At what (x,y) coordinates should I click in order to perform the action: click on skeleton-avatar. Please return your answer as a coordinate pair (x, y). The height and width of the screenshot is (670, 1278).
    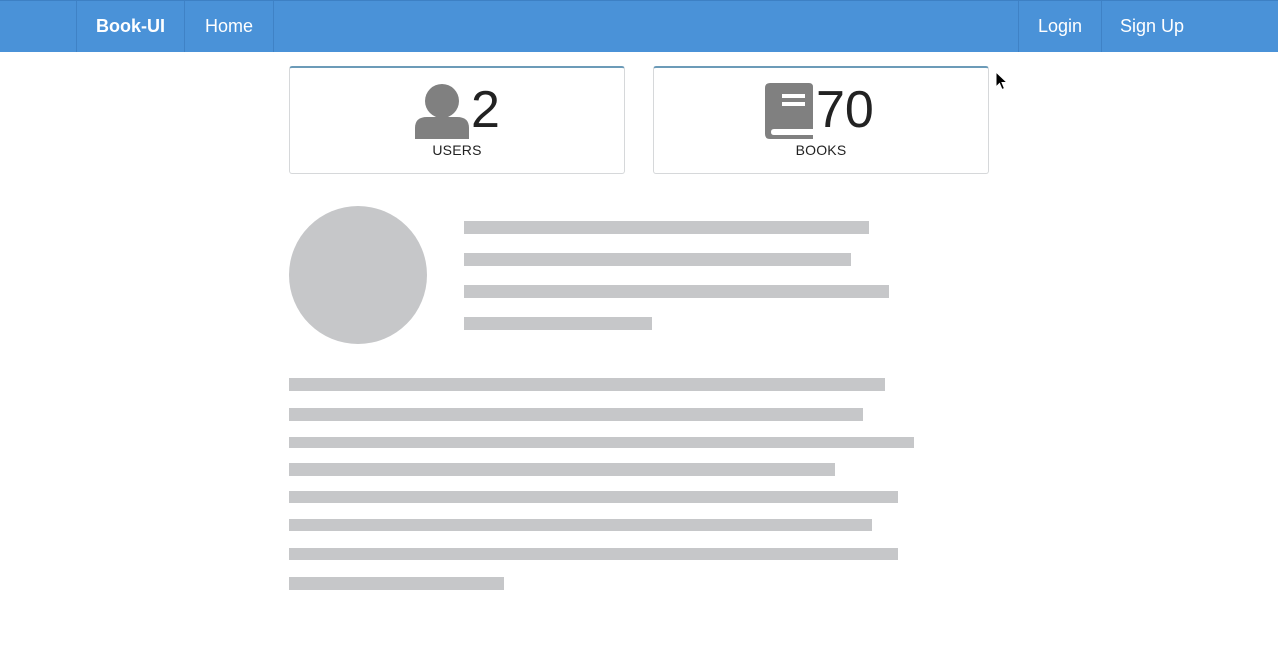
    Looking at the image, I should click on (358, 275).